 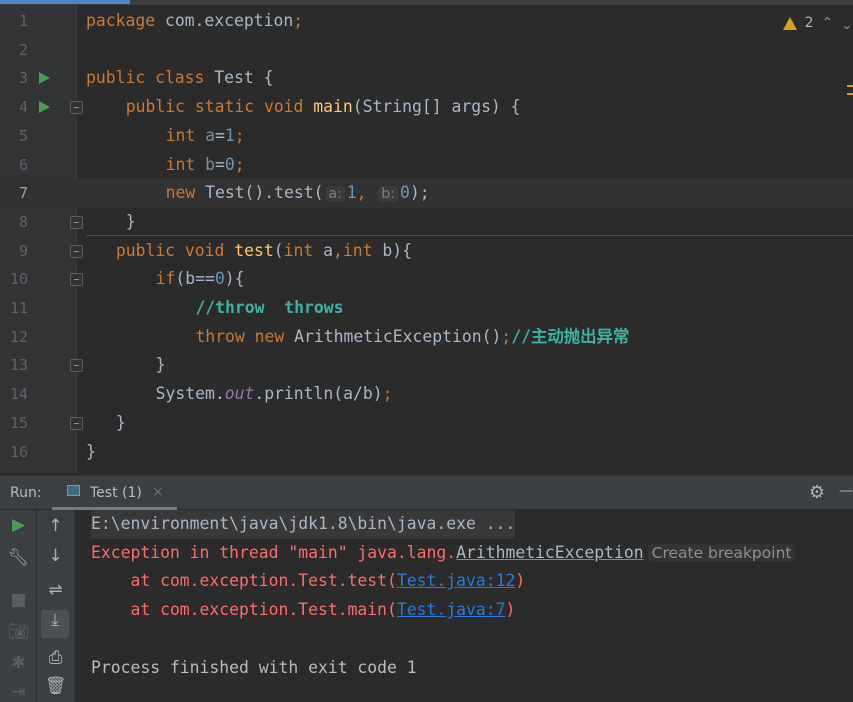 I want to click on code-text: if(b==0){, so click(x=200, y=279).